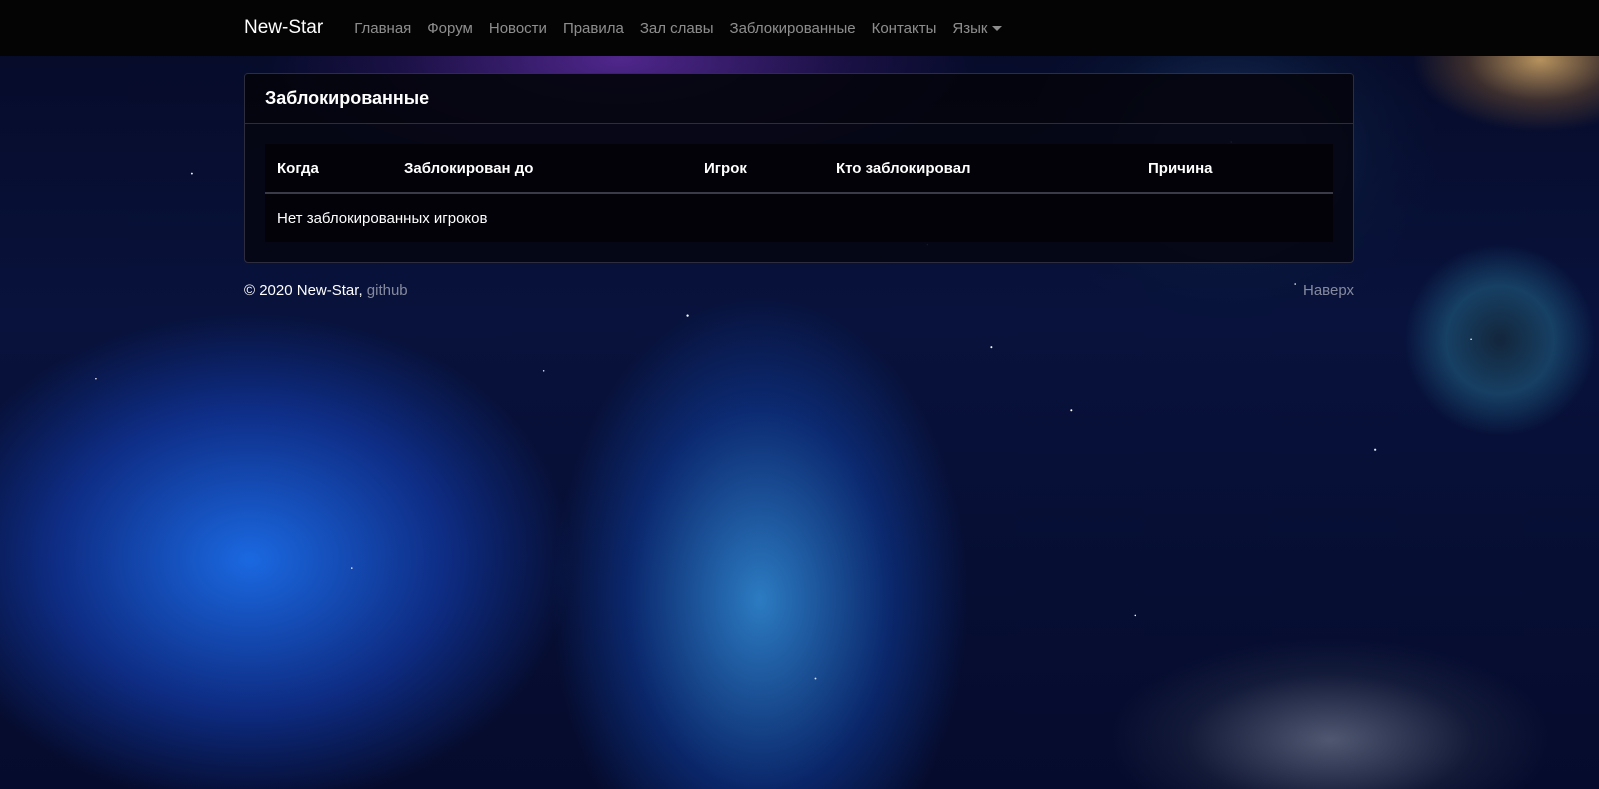  What do you see at coordinates (677, 28) in the screenshot?
I see `nav-item-hall-of-fame: Зал славы` at bounding box center [677, 28].